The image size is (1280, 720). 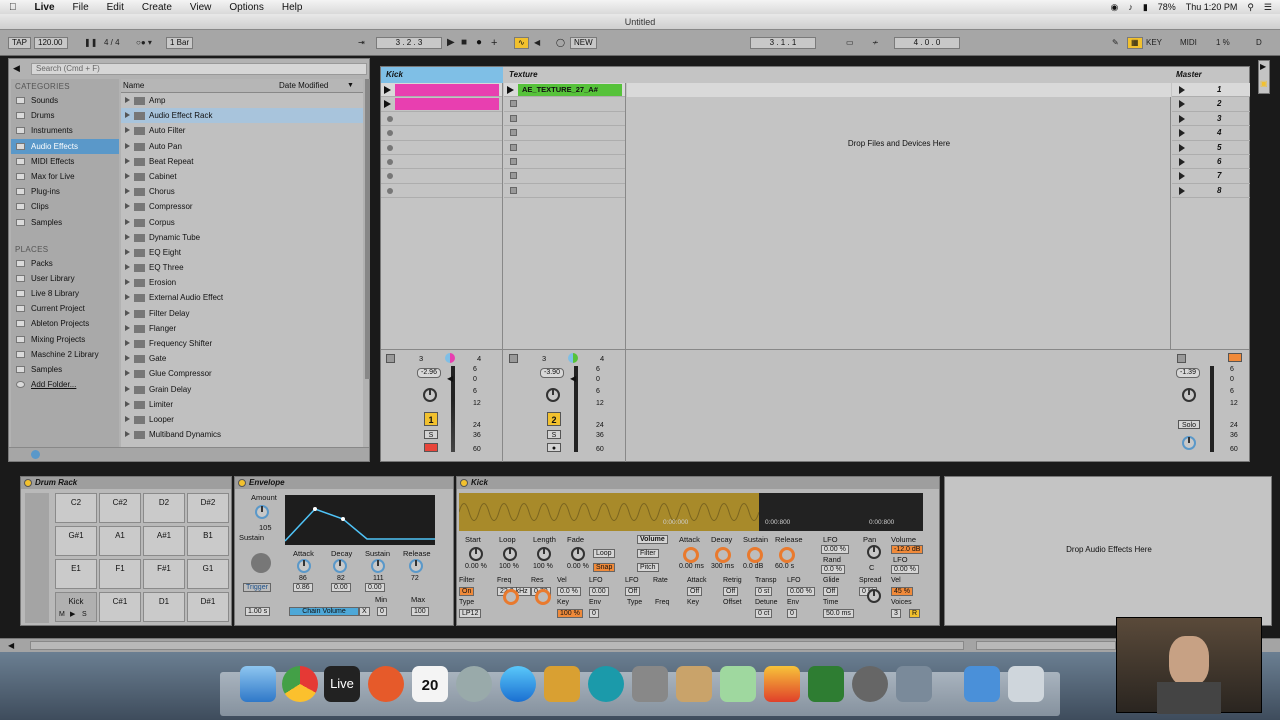 I want to click on chain-volume-target: Chain Volume, so click(x=324, y=611).